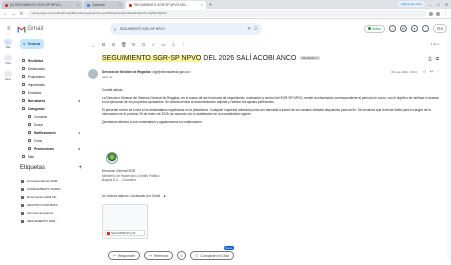 The height and width of the screenshot is (265, 451). Describe the element at coordinates (392, 28) in the screenshot. I see `help-icon: ?` at that location.